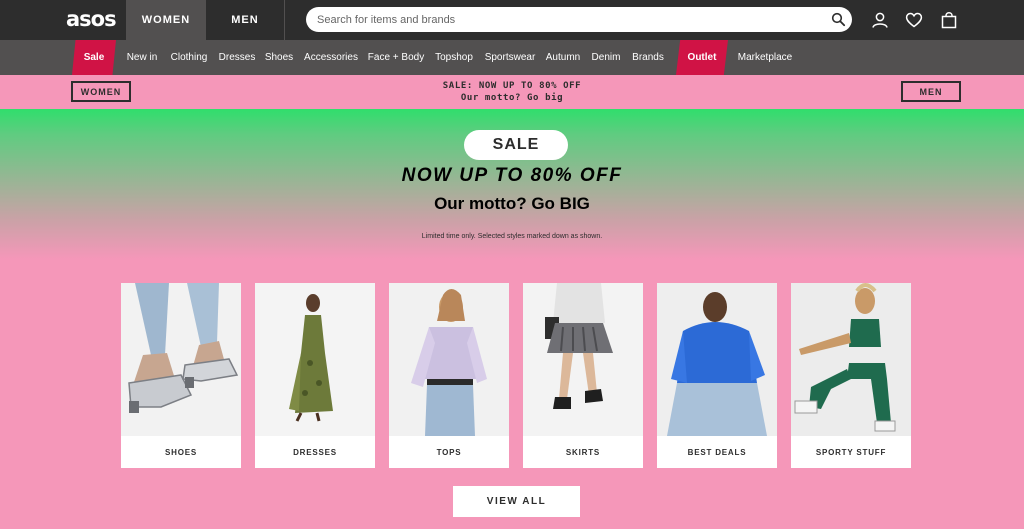  Describe the element at coordinates (717, 359) in the screenshot. I see `best-deals-image` at that location.